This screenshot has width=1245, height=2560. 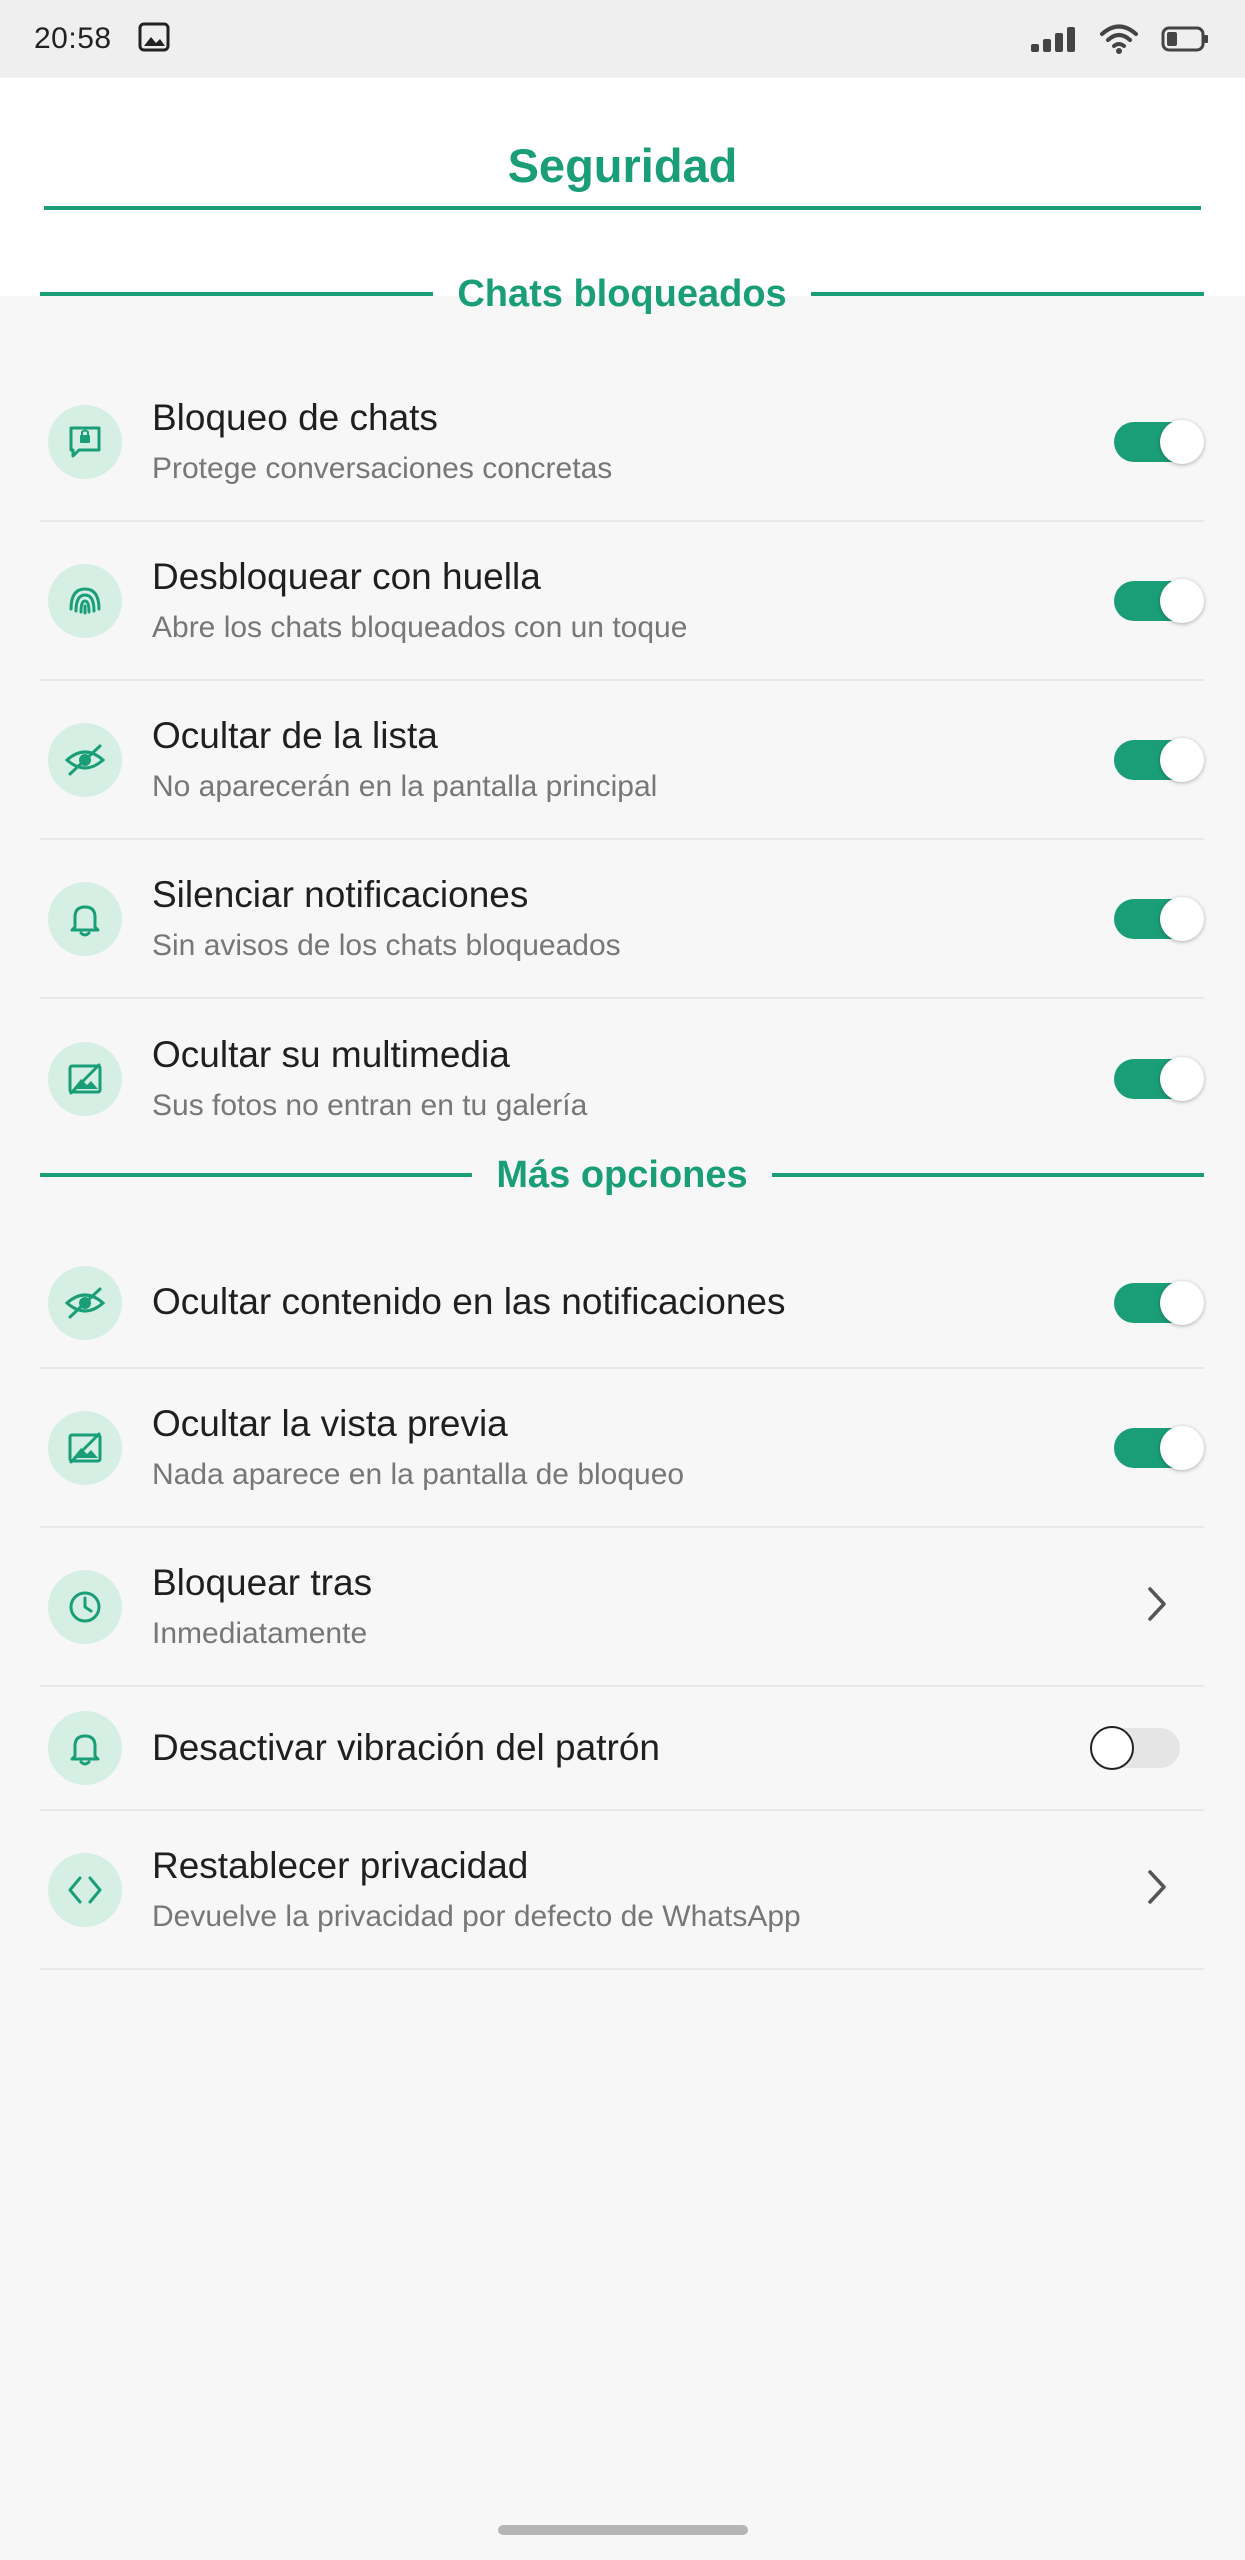 I want to click on home-indicator, so click(x=623, y=2530).